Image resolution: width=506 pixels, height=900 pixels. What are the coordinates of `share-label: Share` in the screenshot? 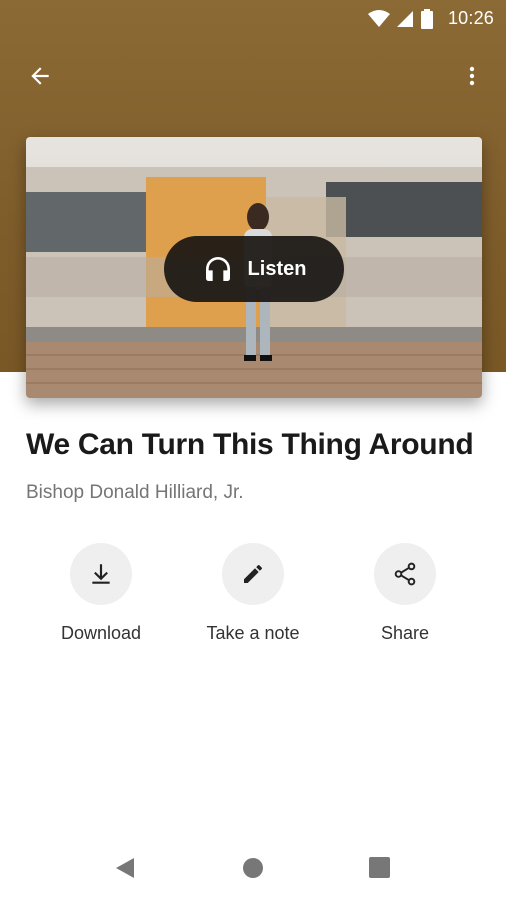 It's located at (405, 633).